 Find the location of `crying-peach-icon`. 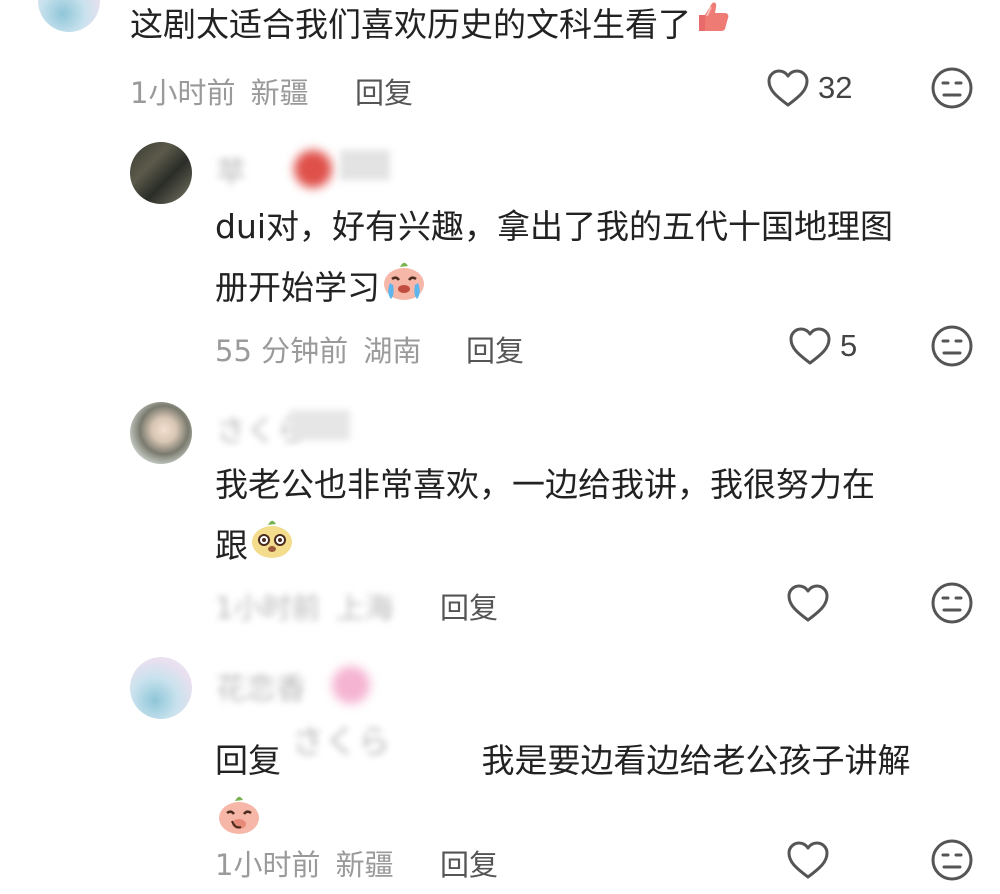

crying-peach-icon is located at coordinates (404, 289).